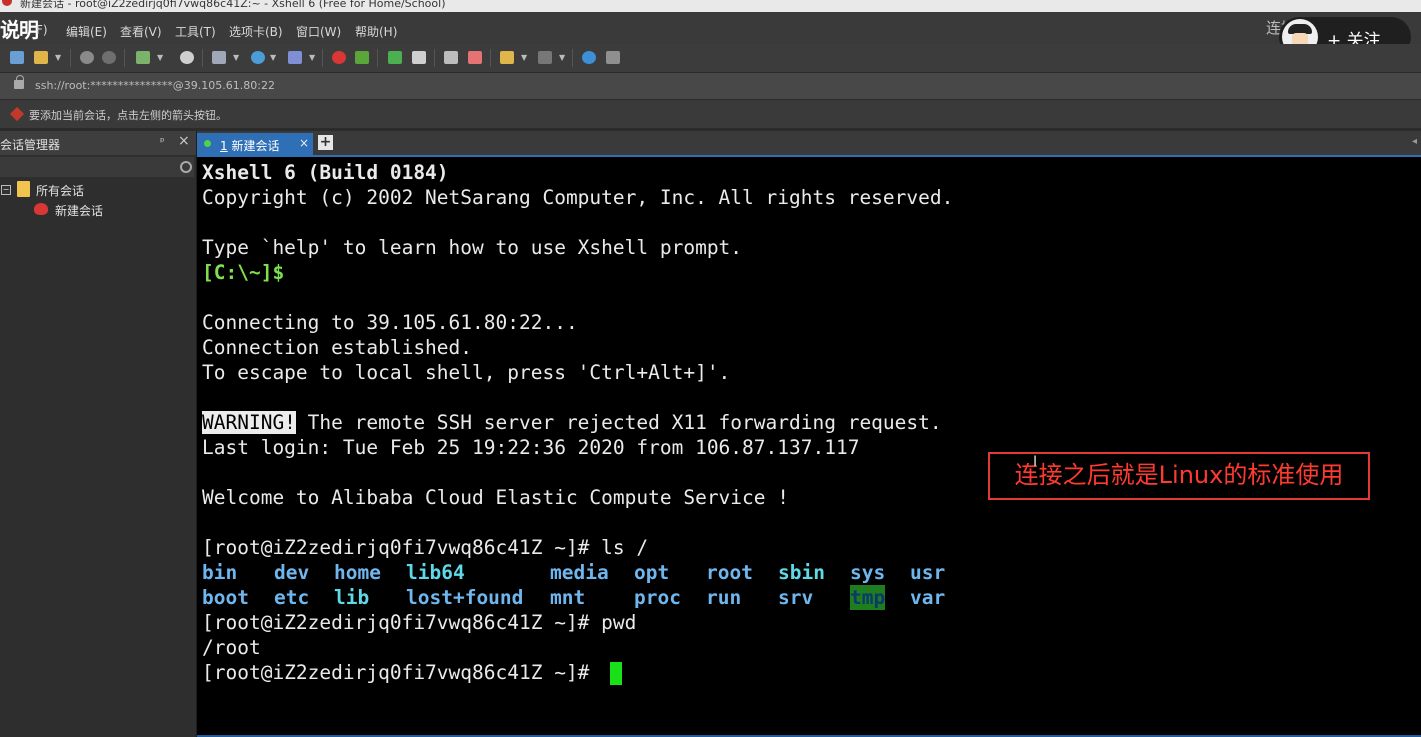 The height and width of the screenshot is (737, 1421). What do you see at coordinates (710, 58) in the screenshot?
I see `toolbar: ▼ ▼ ▼ ▼ ▼ ▼ ▼` at bounding box center [710, 58].